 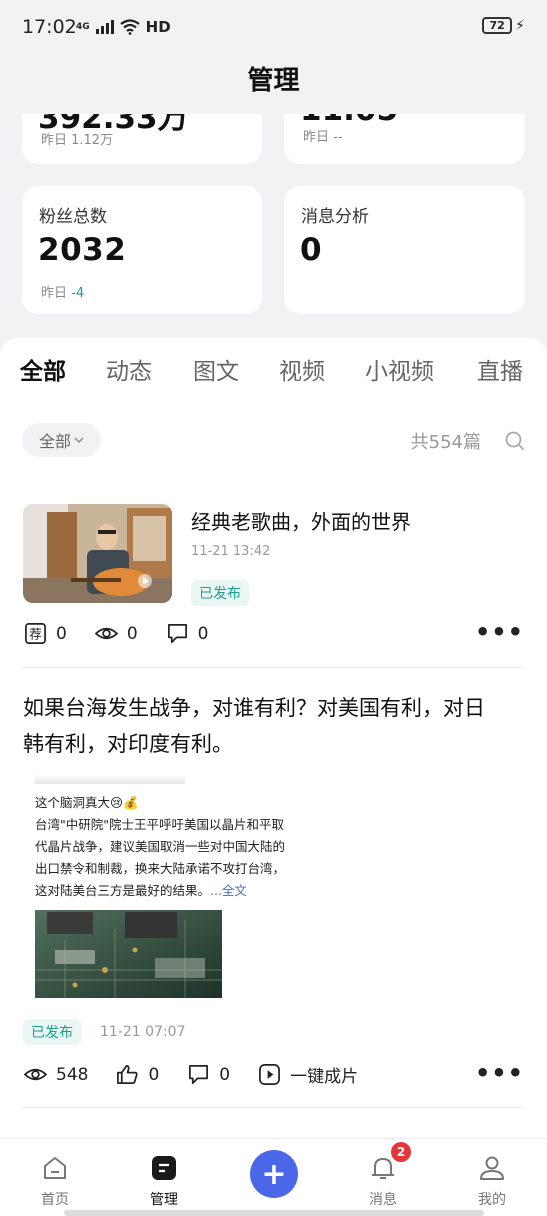 What do you see at coordinates (142, 250) in the screenshot?
I see `stat-card-fans: 粉丝总数 2032 昨日 -4` at bounding box center [142, 250].